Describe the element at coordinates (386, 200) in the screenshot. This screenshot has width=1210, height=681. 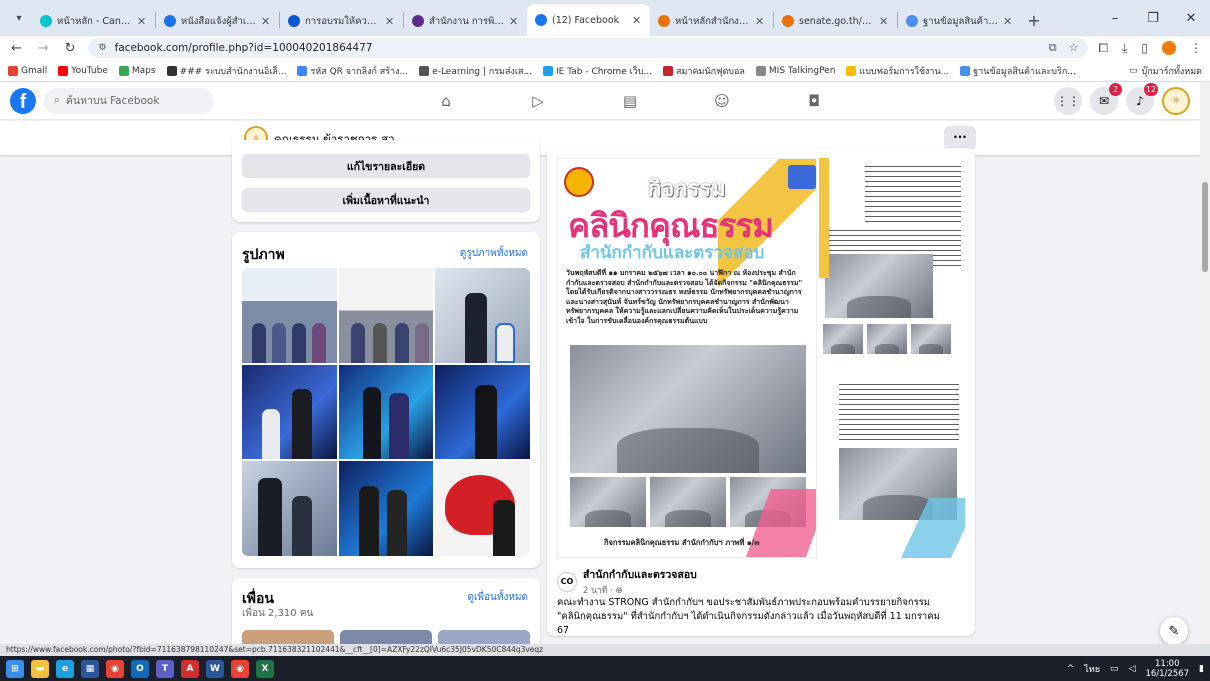
I see `add-featured-button: เพิ่มเนื้อหาที่แนะนำ` at that location.